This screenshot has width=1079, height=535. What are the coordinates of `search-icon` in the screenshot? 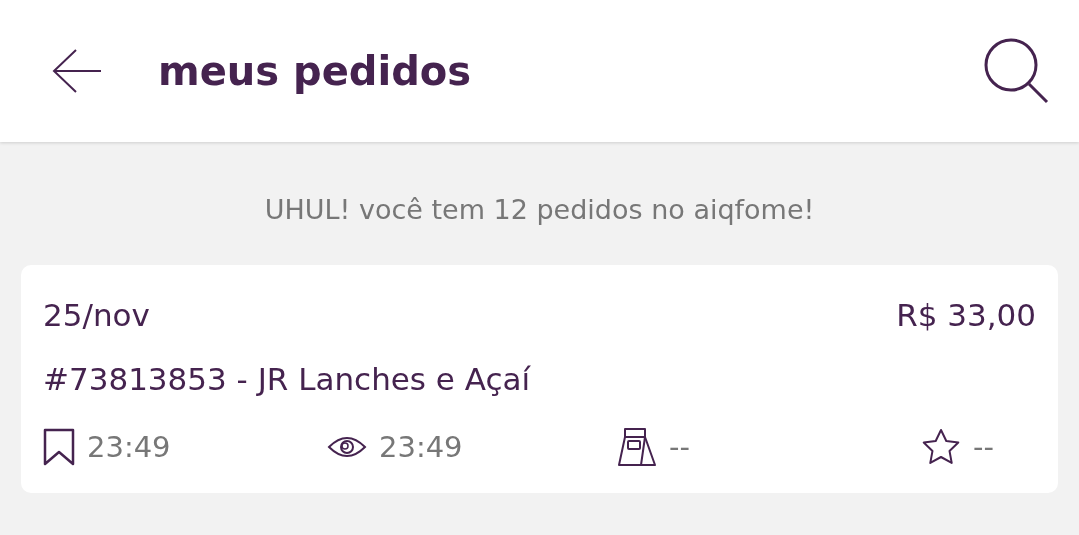 It's located at (1016, 71).